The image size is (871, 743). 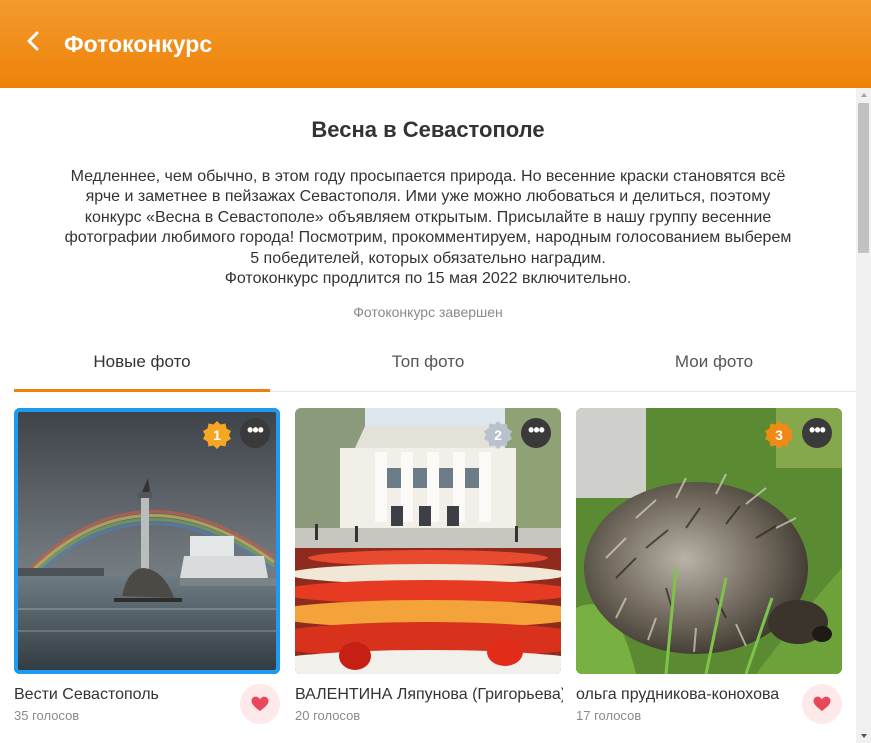 I want to click on photo-thumbnail: 1 •••, so click(x=147, y=541).